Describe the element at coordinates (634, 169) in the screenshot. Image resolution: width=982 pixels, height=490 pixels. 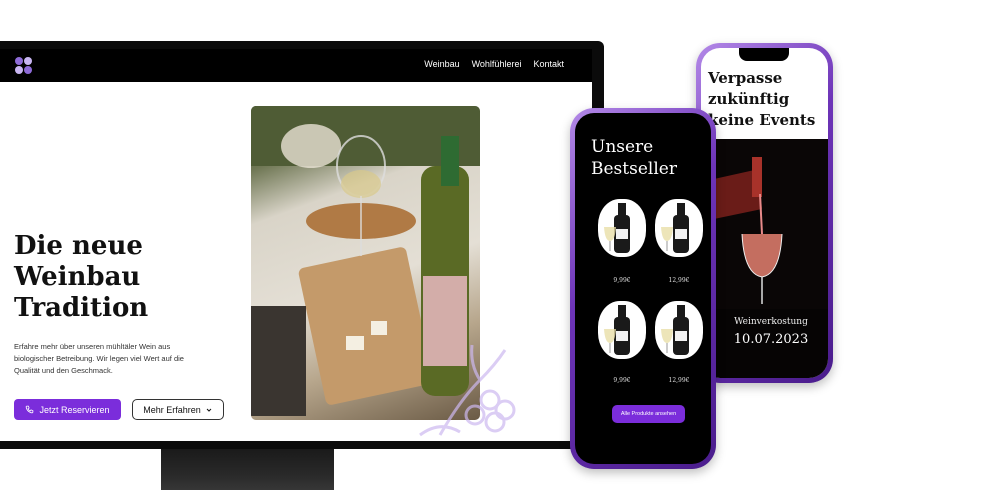
I see `bestseller-title-line: Bestseller` at that location.